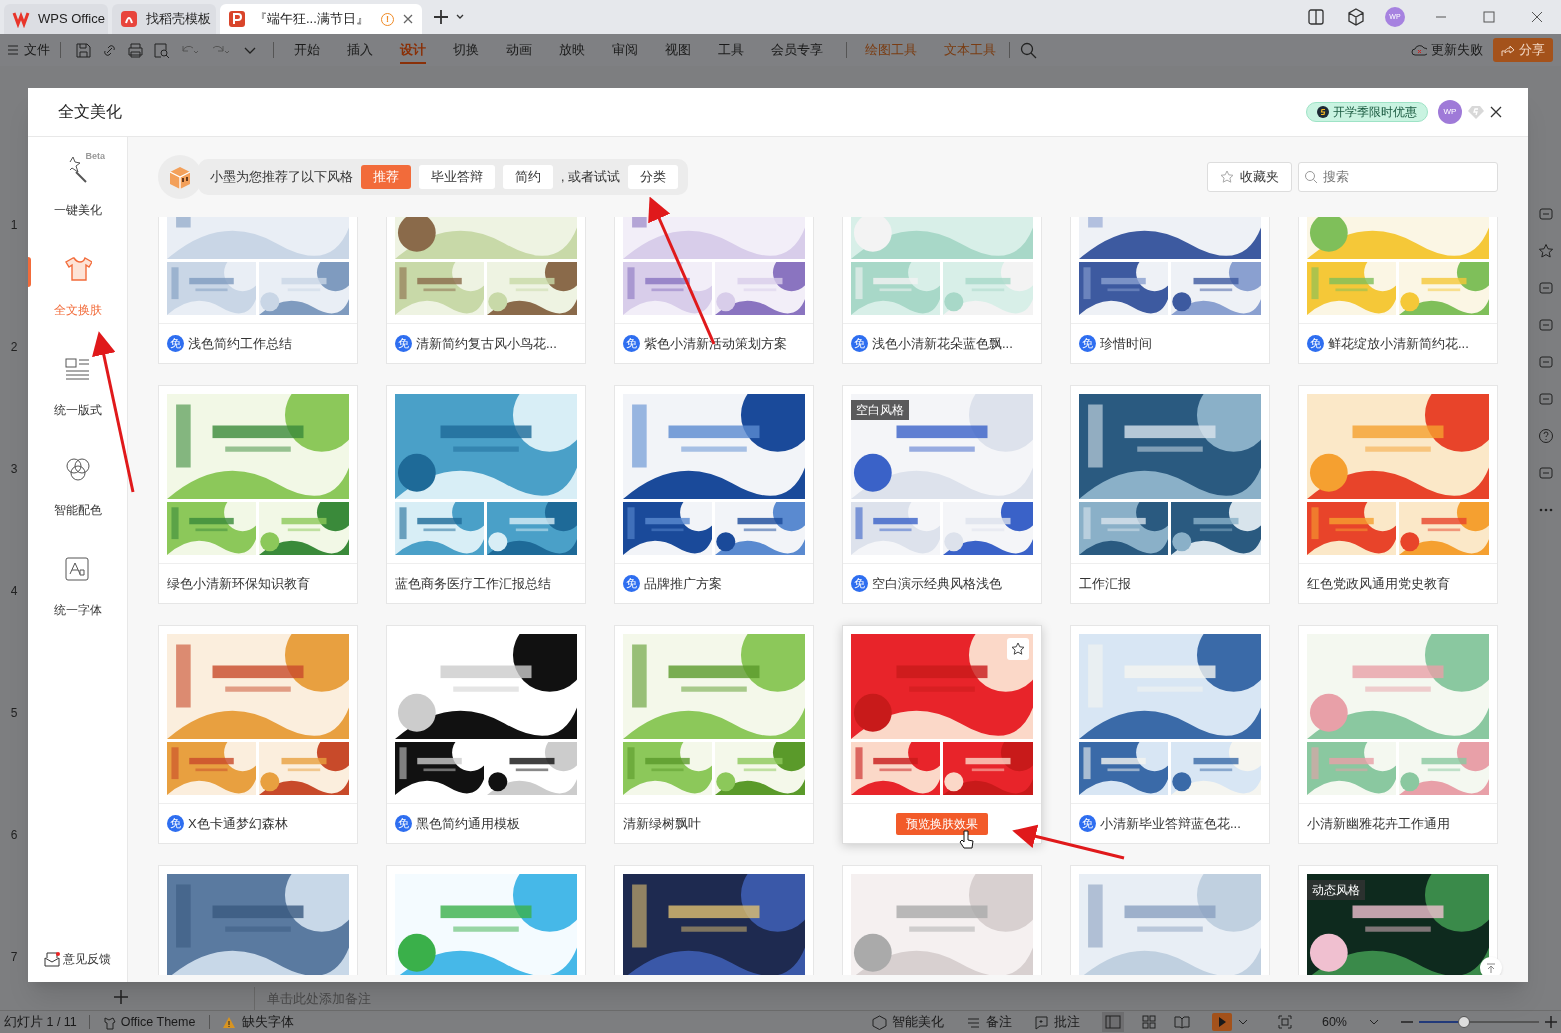 The width and height of the screenshot is (1561, 1033). What do you see at coordinates (1447, 50) in the screenshot?
I see `sync-status: 更新失败` at bounding box center [1447, 50].